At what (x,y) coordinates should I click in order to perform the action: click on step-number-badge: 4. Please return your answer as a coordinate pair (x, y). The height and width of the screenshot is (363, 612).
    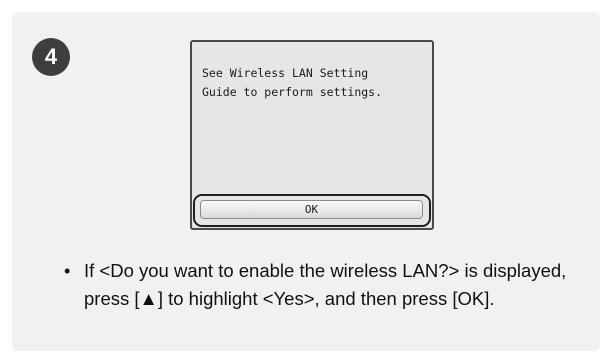
    Looking at the image, I should click on (51, 57).